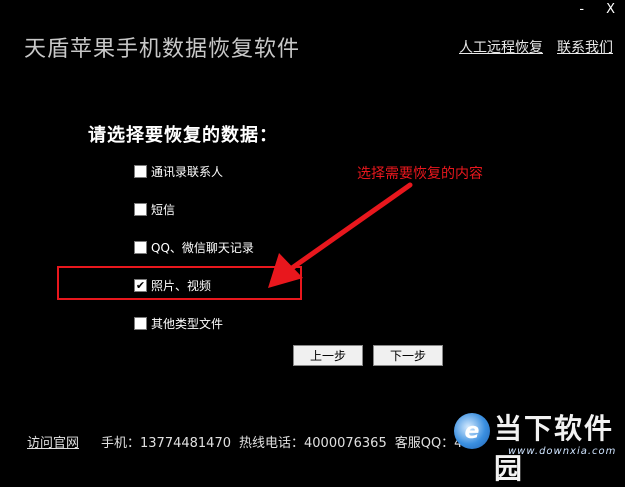 The height and width of the screenshot is (487, 625). Describe the element at coordinates (408, 355) in the screenshot. I see `next-step-button: 下一步` at that location.